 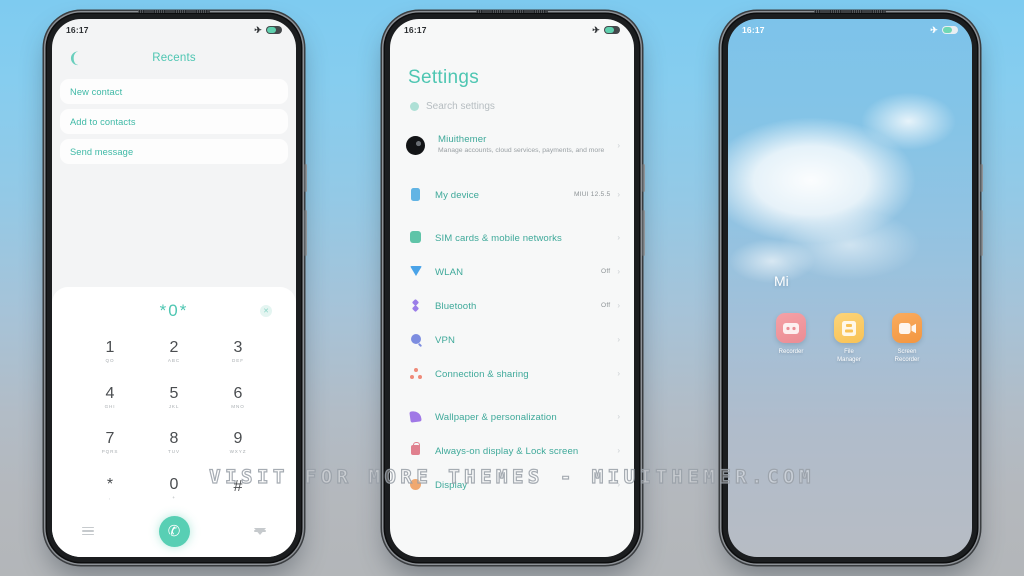 I want to click on settings-row-wlan: WLAN Off ›, so click(x=512, y=271).